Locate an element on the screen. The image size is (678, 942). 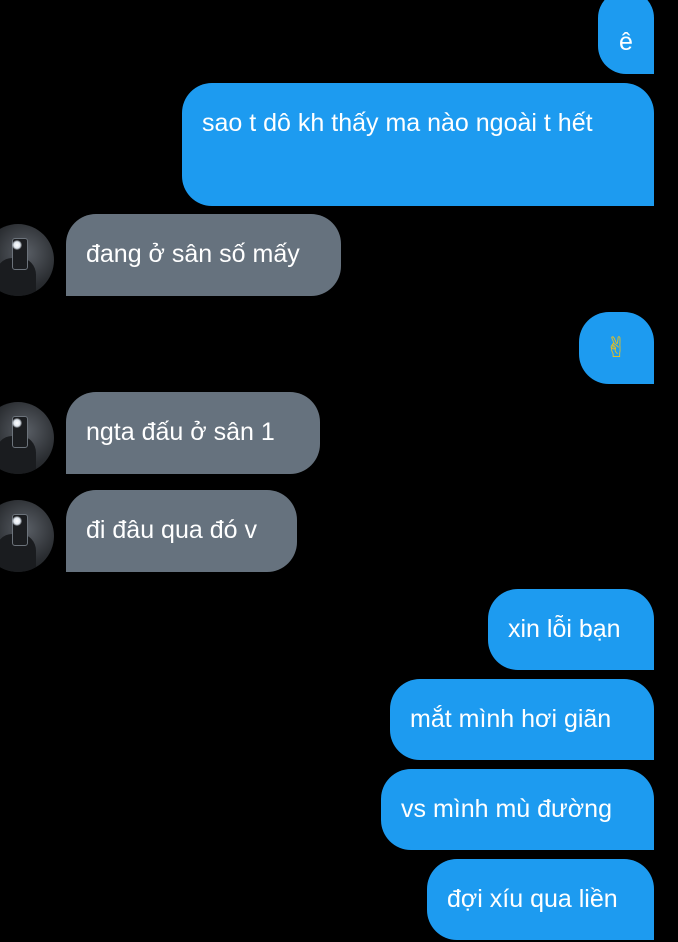
message-bubble-sent: sao t dô kh thấy ma nào ngoài t hết is located at coordinates (418, 144).